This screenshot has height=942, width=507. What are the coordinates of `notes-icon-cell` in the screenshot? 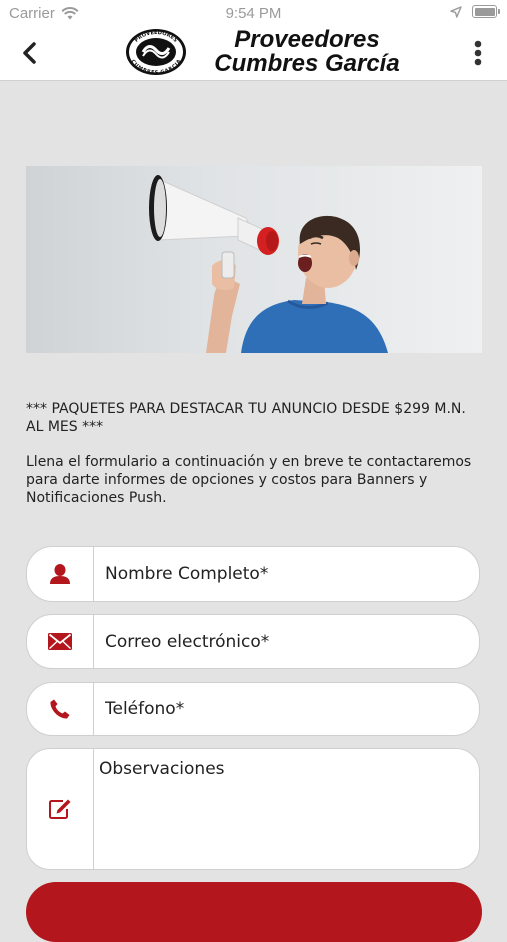 It's located at (60, 809).